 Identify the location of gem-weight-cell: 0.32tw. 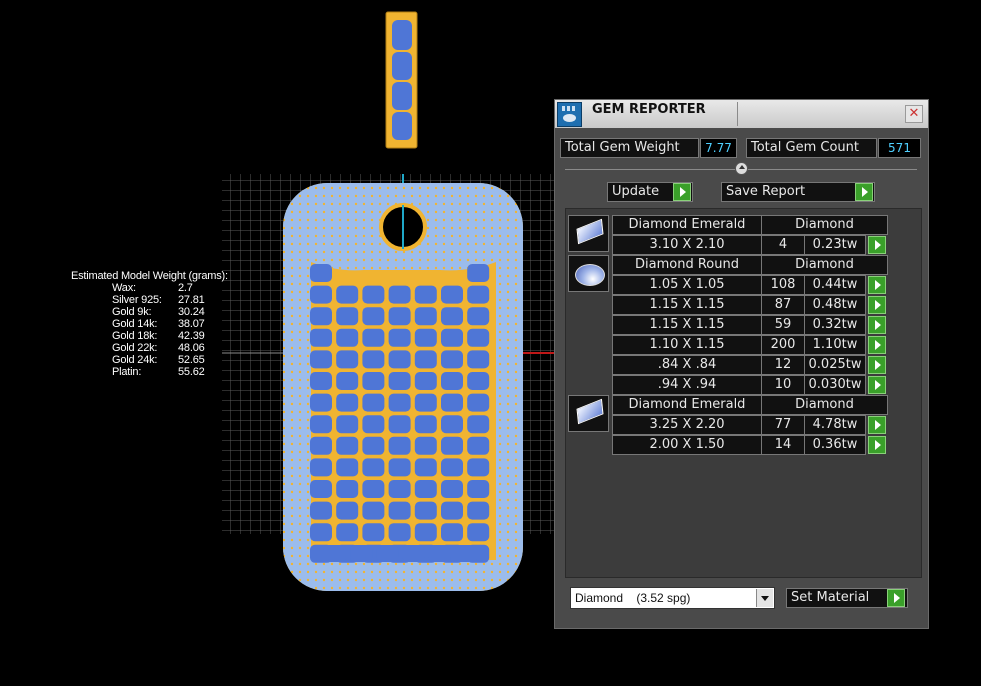
(835, 325).